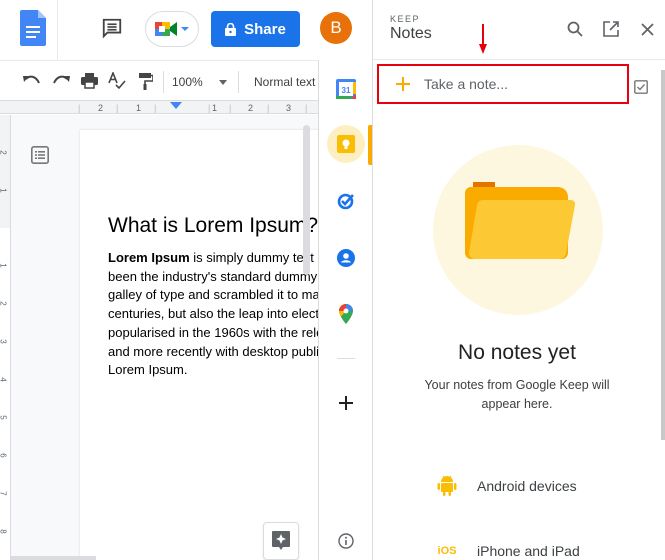 This screenshot has height=560, width=665. Describe the element at coordinates (306, 200) in the screenshot. I see `document-scrollbar` at that location.